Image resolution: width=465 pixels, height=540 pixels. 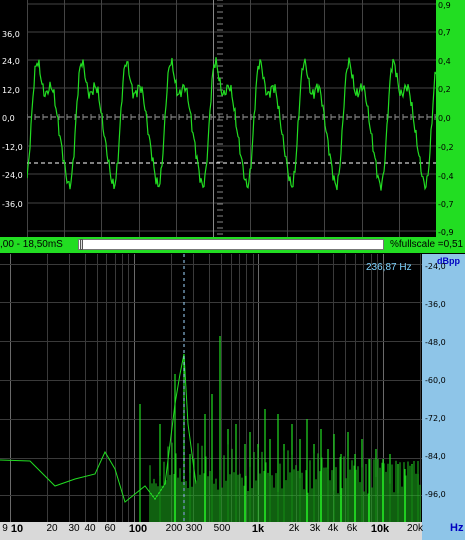 What do you see at coordinates (138, 529) in the screenshot?
I see `frequency-tick-label: 100` at bounding box center [138, 529].